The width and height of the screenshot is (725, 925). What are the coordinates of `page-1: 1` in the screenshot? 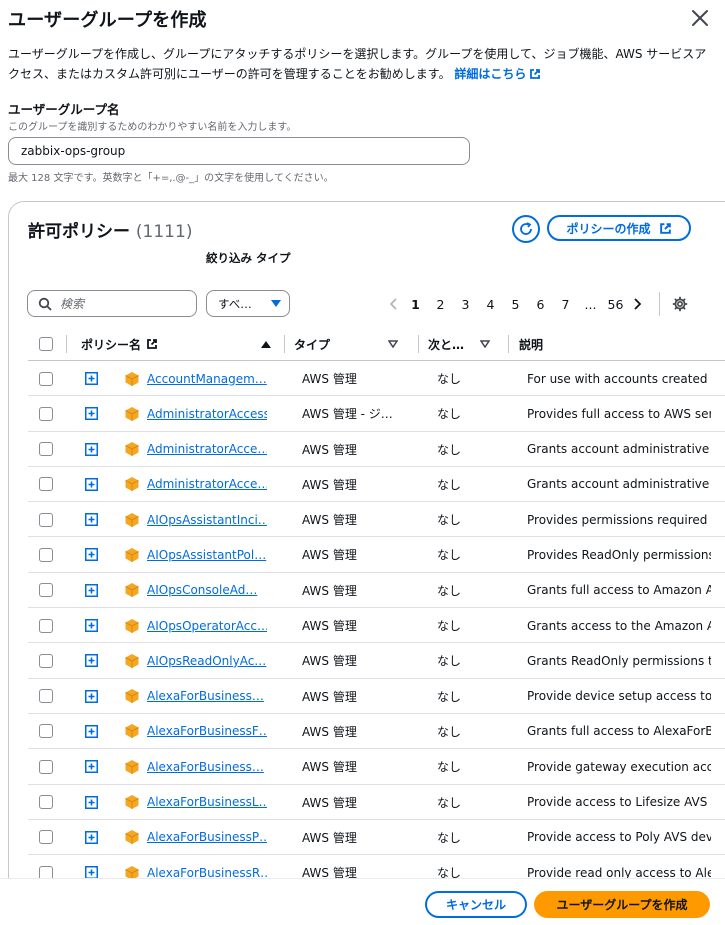 It's located at (415, 304).